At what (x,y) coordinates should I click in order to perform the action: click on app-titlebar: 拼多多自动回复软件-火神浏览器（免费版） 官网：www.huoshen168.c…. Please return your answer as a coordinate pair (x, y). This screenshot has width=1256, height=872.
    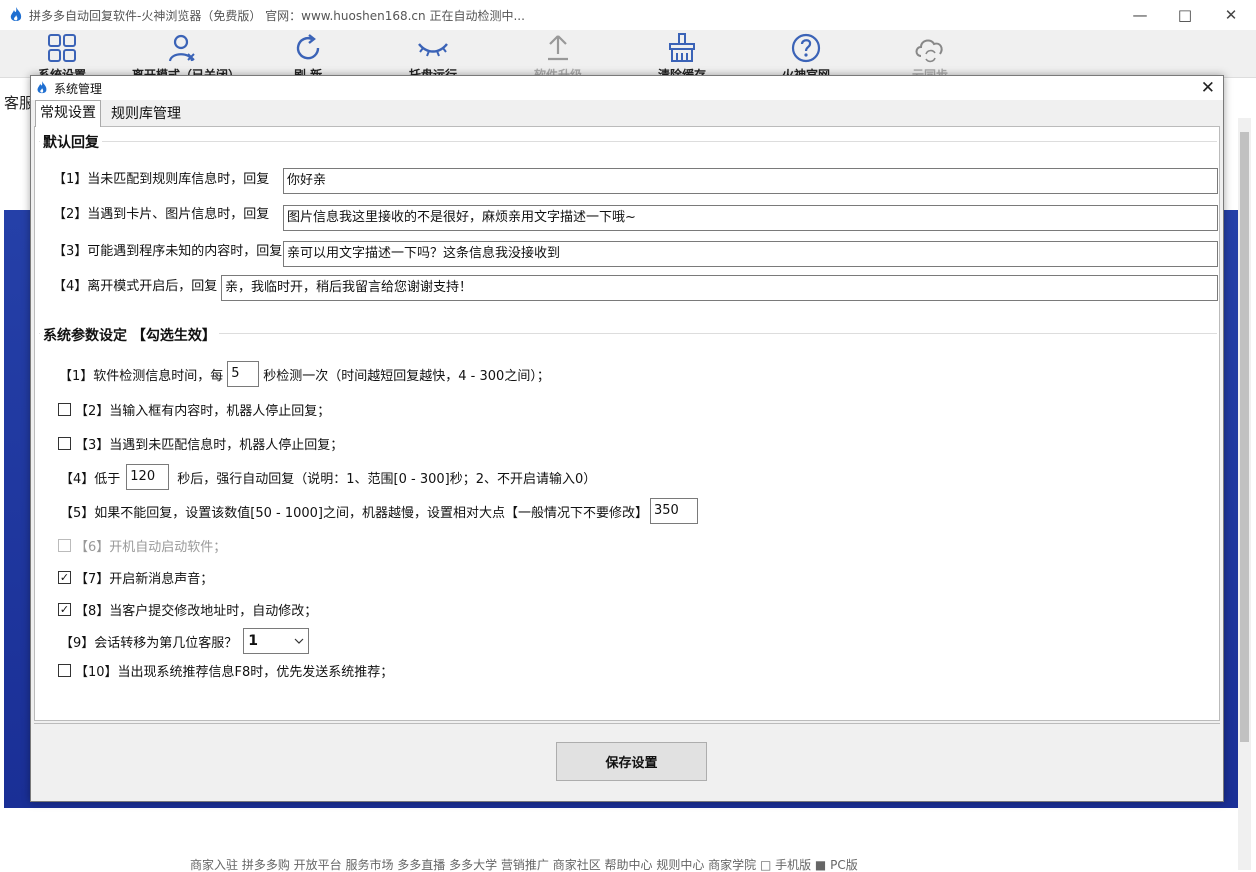
    Looking at the image, I should click on (628, 15).